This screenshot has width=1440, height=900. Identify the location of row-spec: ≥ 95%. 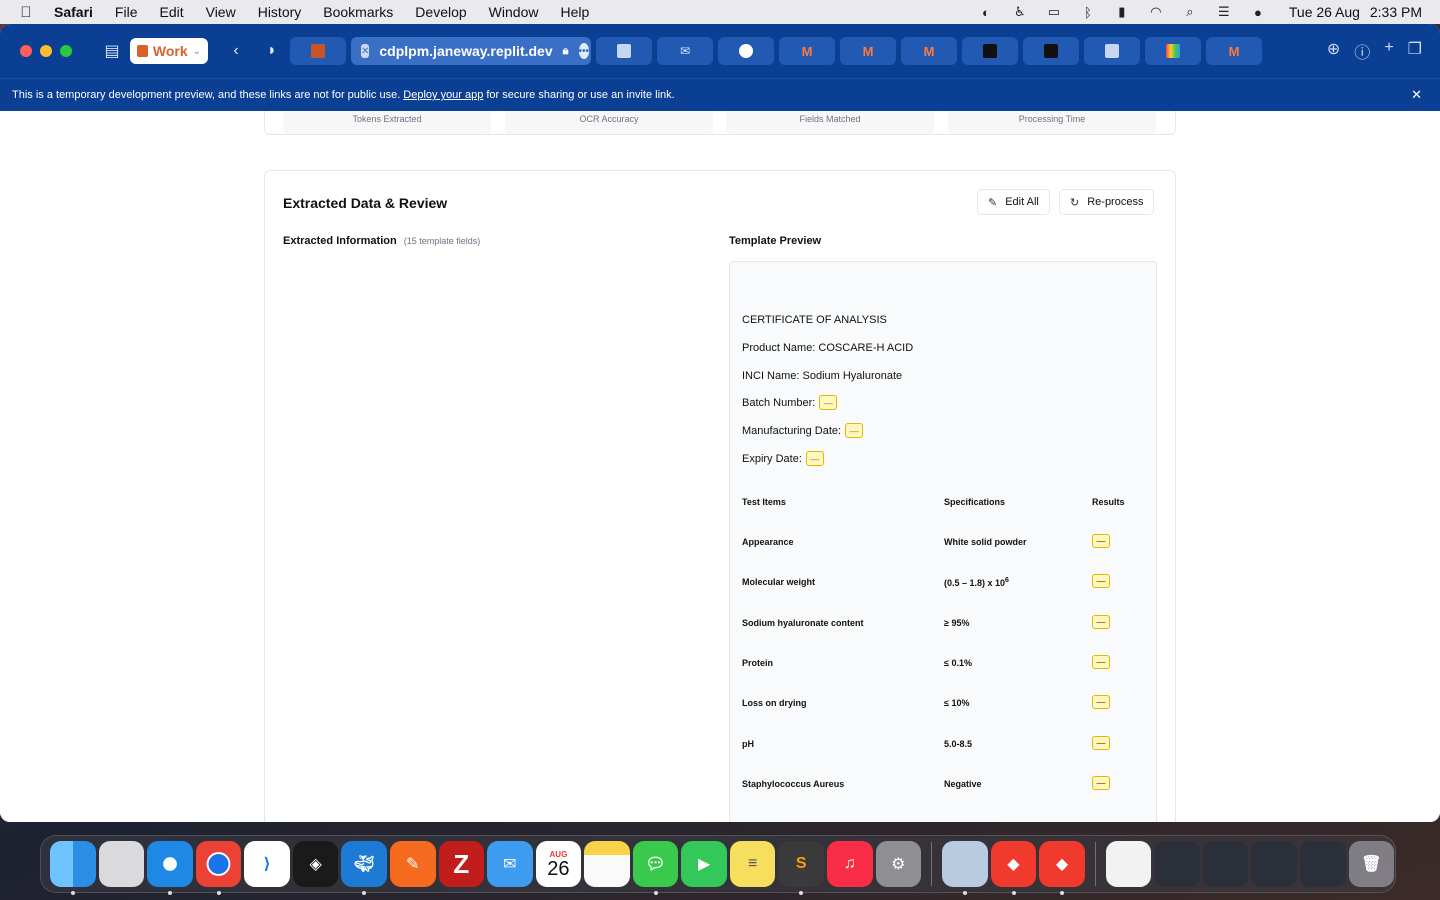
(957, 623).